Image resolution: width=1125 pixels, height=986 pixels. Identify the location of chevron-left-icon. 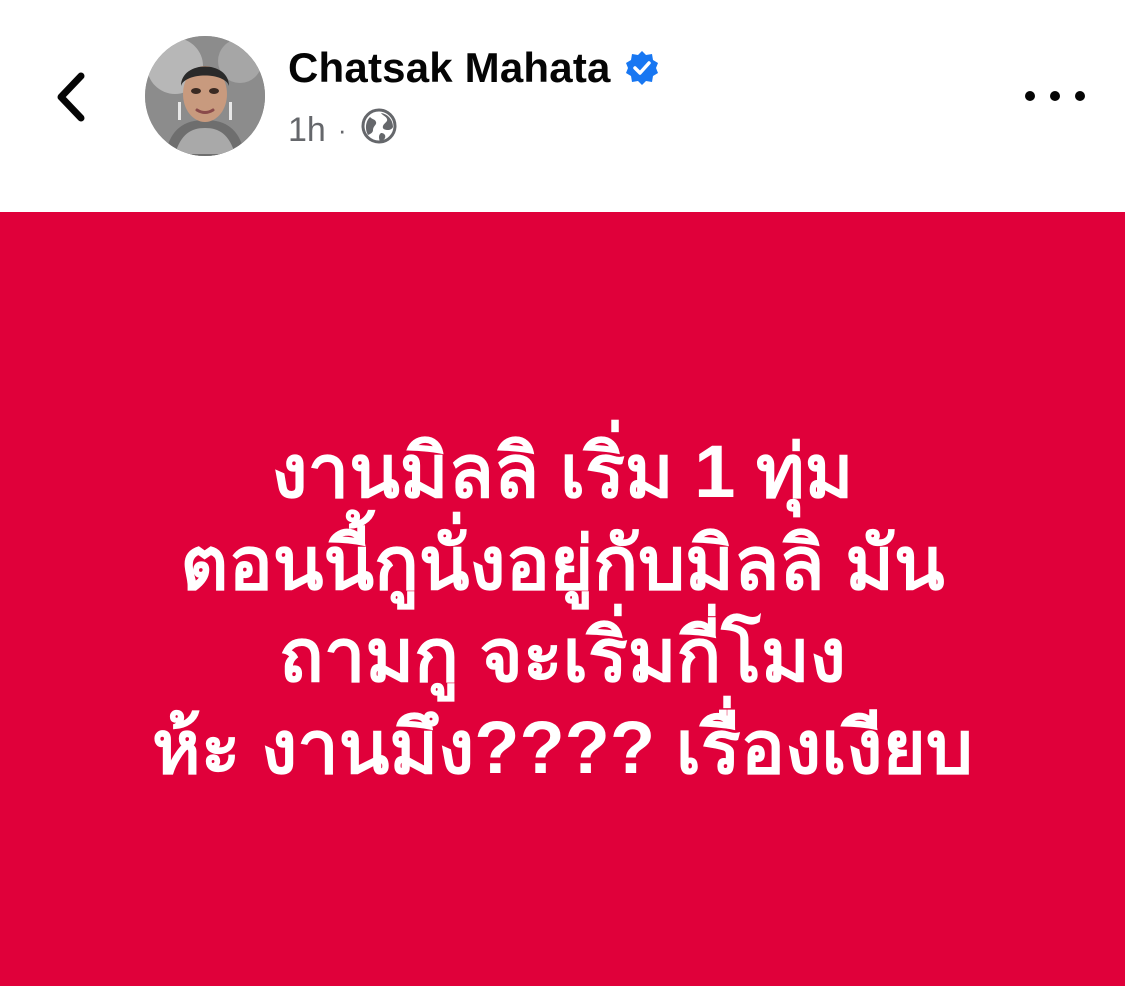
(71, 97).